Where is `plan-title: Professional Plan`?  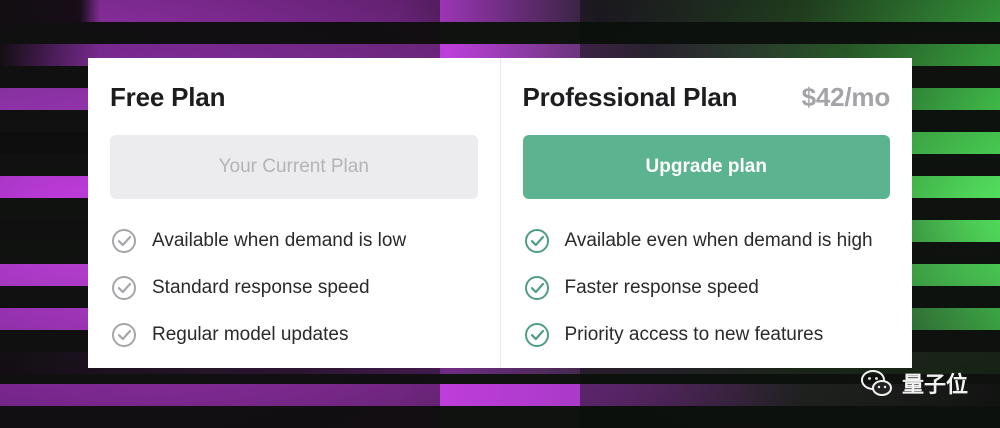
plan-title: Professional Plan is located at coordinates (630, 97).